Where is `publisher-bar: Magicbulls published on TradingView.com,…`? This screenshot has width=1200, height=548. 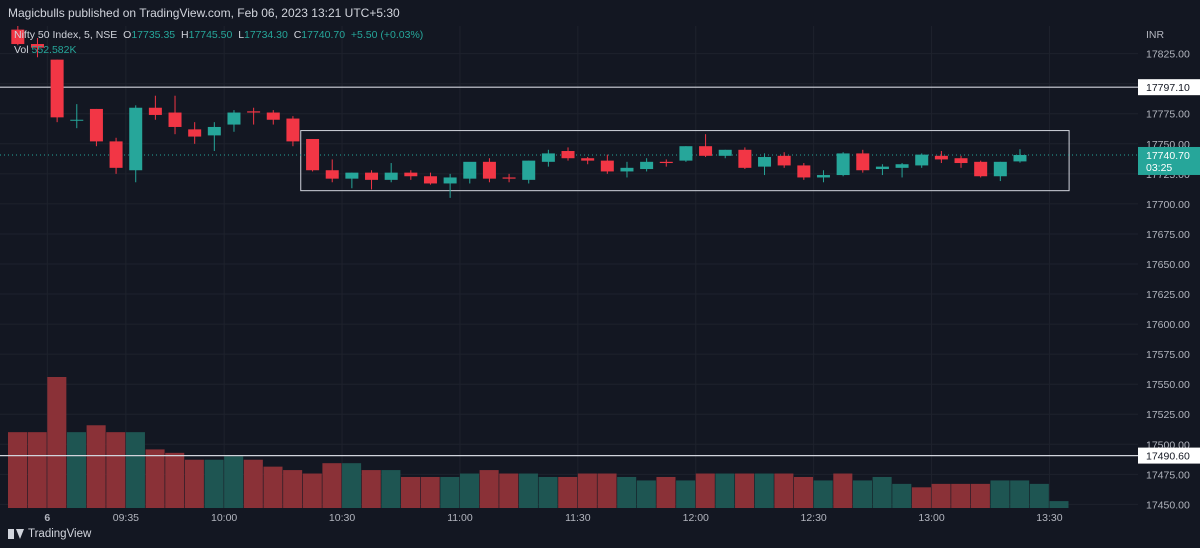
publisher-bar: Magicbulls published on TradingView.com,… is located at coordinates (600, 13).